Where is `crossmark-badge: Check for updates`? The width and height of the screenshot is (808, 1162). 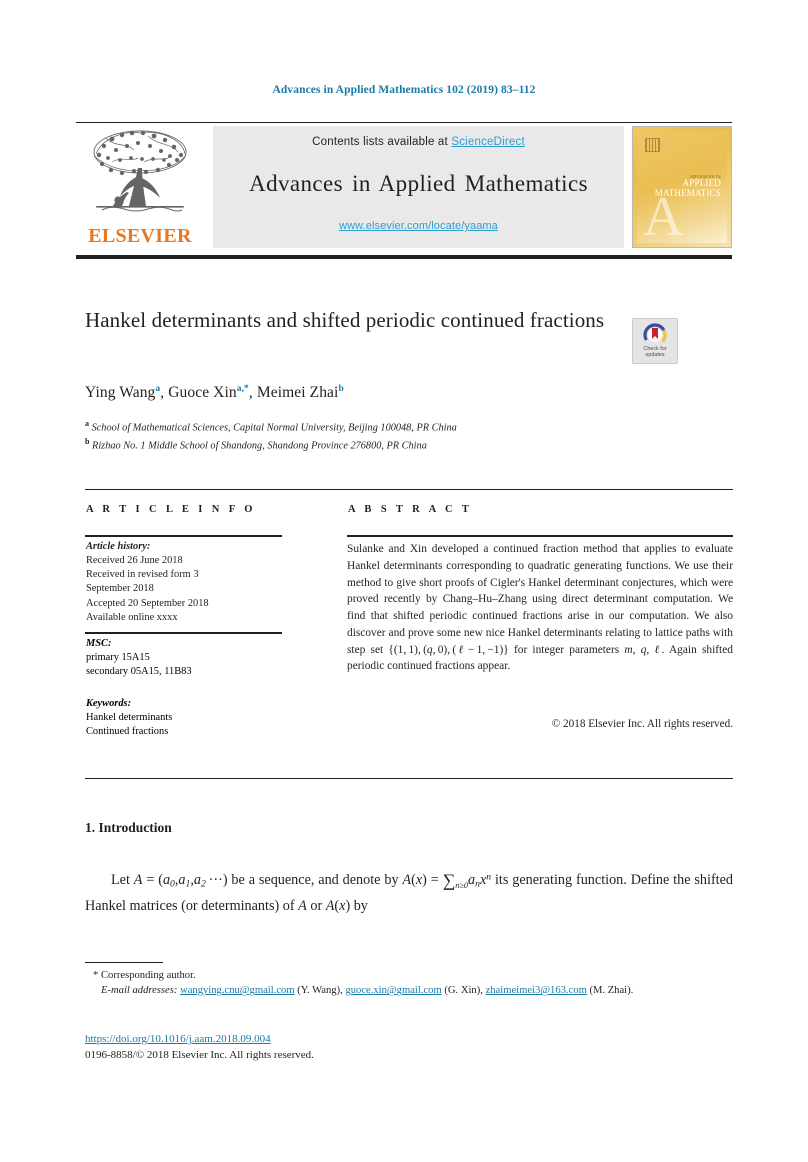 crossmark-badge: Check for updates is located at coordinates (655, 341).